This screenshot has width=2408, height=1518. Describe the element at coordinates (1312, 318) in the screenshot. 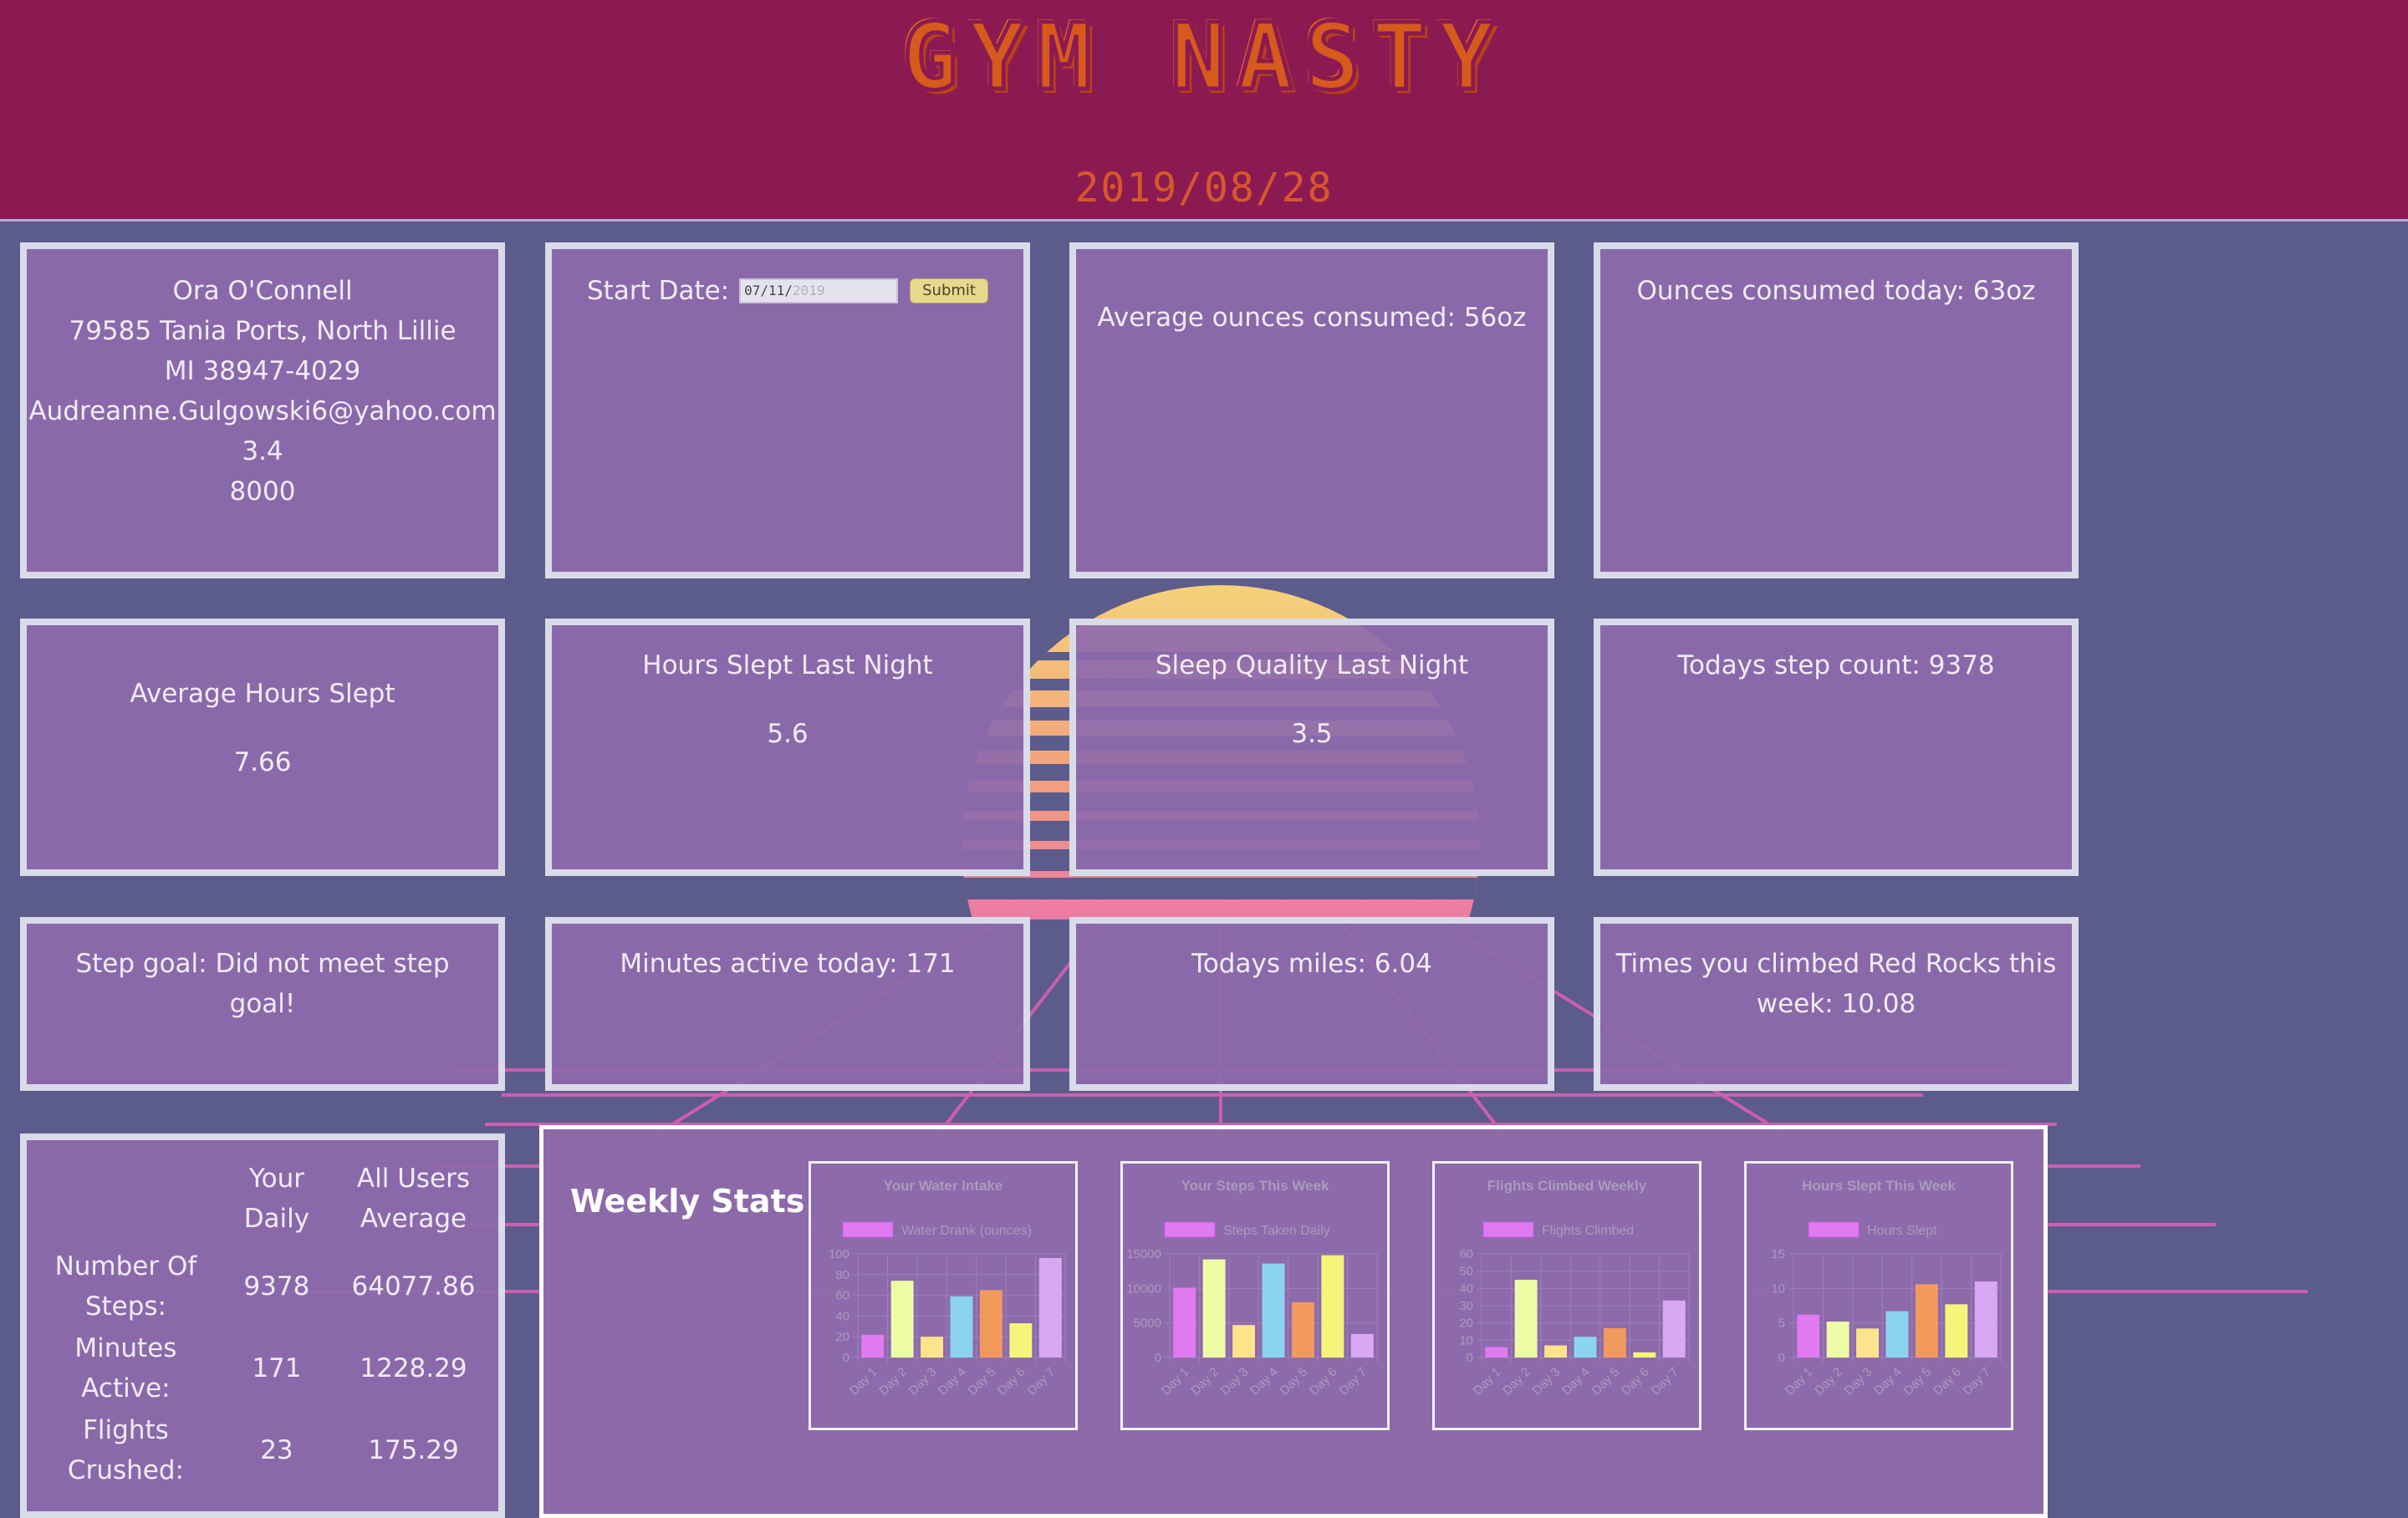

I see `avg-ounces-text: Average ounces consumed: 56oz` at that location.